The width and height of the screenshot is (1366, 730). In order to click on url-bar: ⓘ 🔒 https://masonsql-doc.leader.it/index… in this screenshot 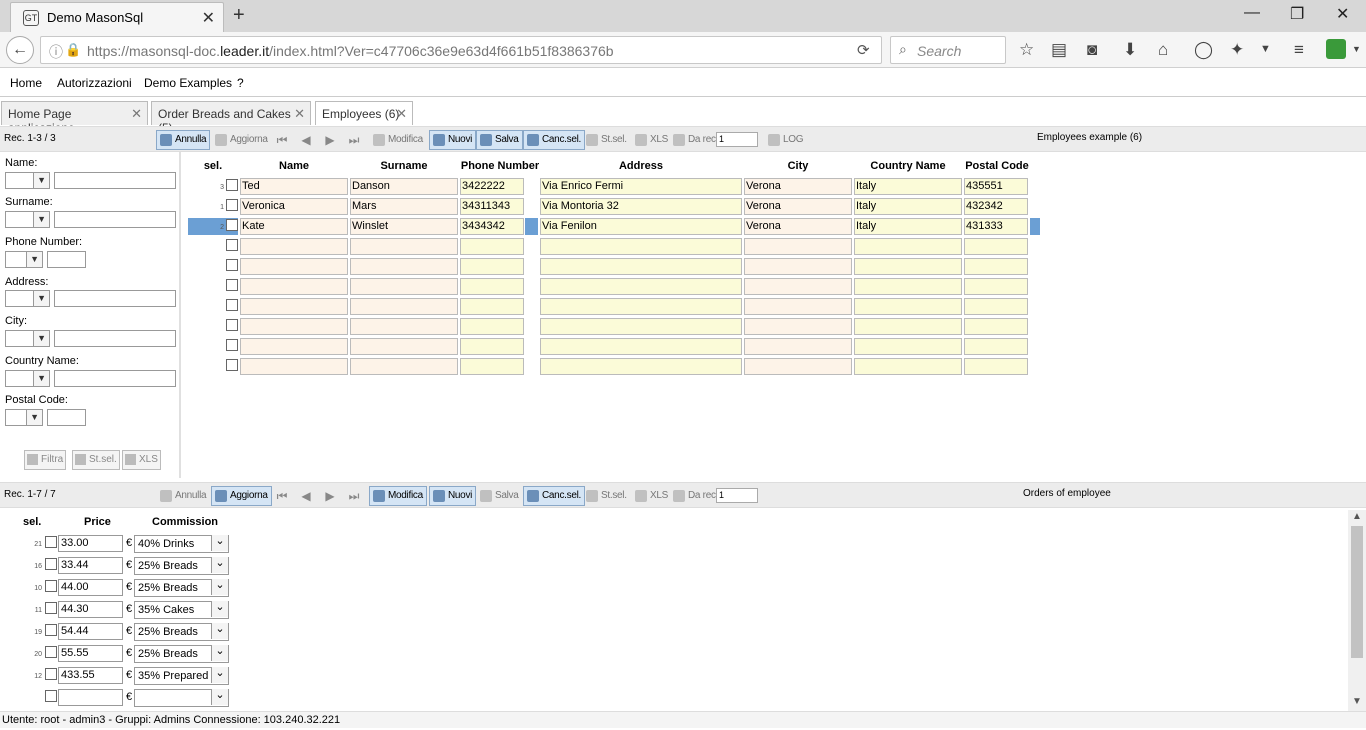, I will do `click(461, 50)`.